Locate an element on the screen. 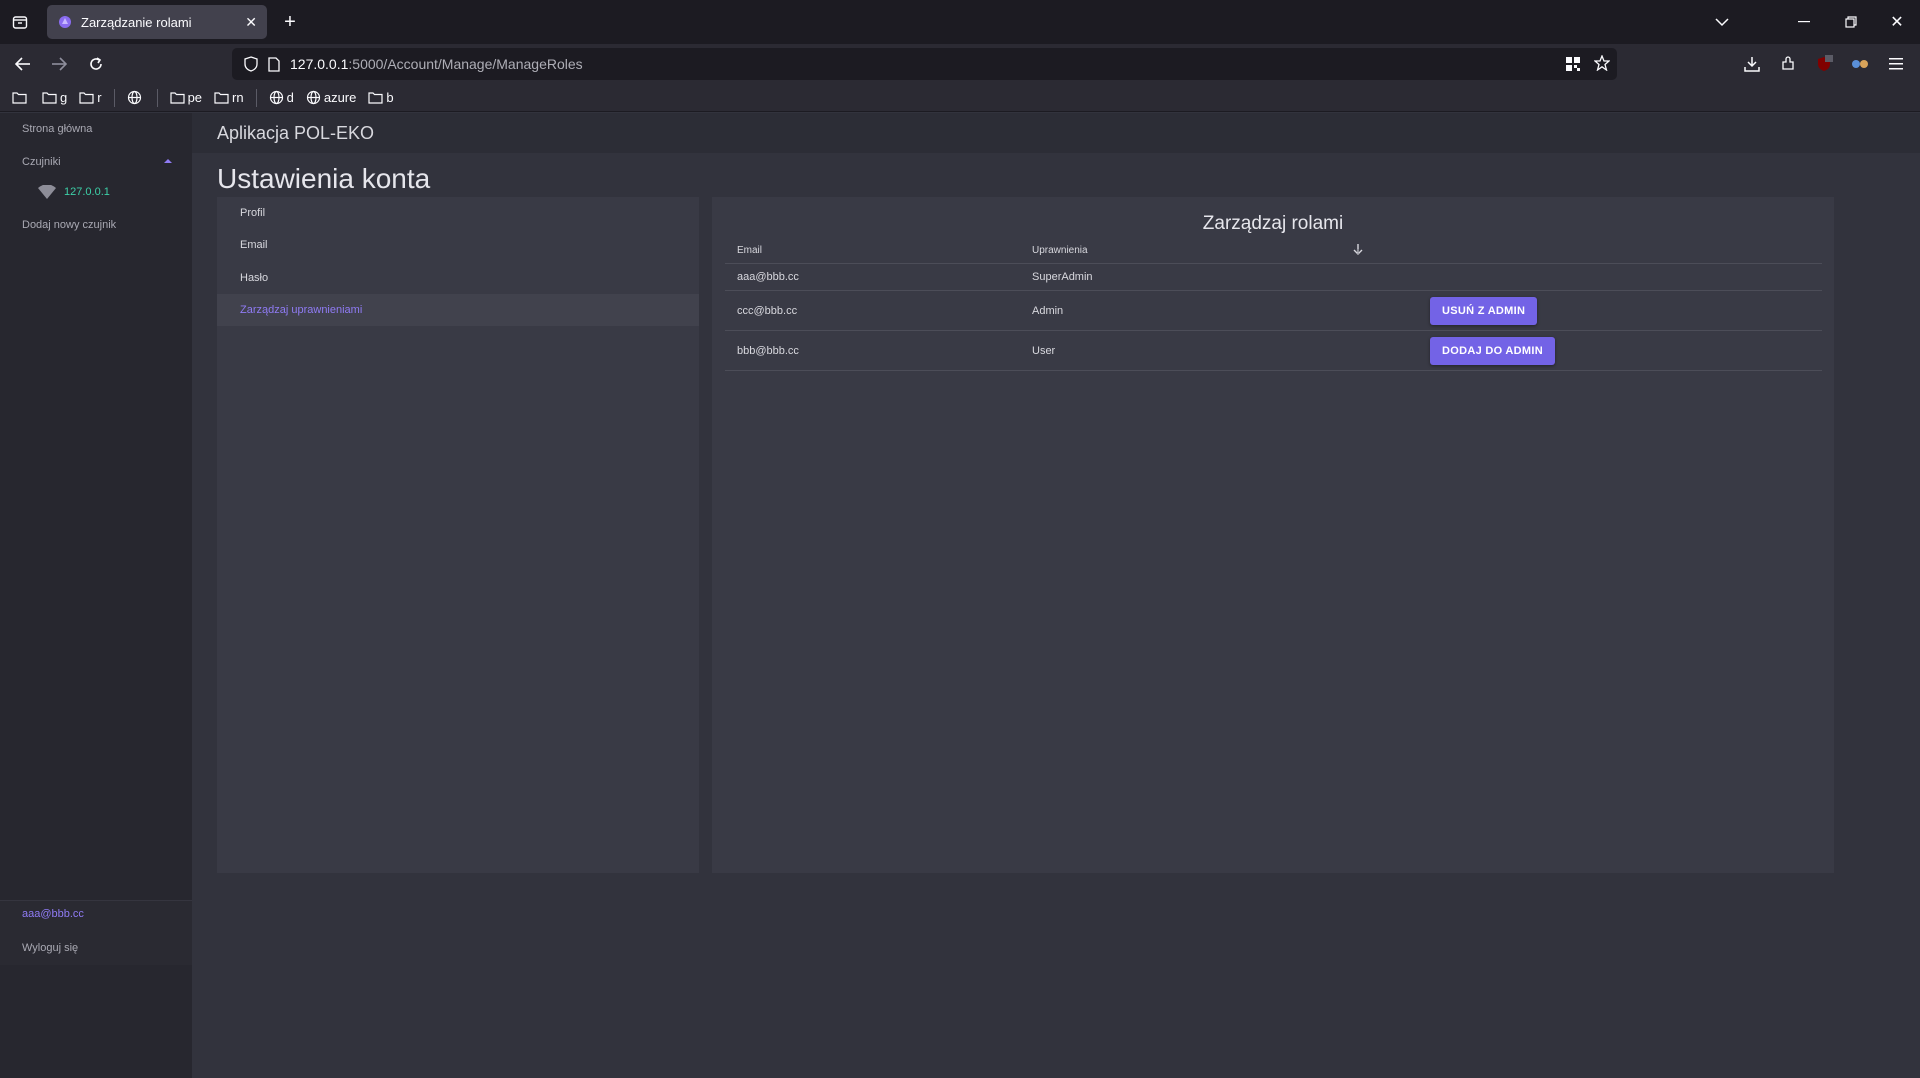 This screenshot has height=1078, width=1920. back-icon is located at coordinates (23, 64).